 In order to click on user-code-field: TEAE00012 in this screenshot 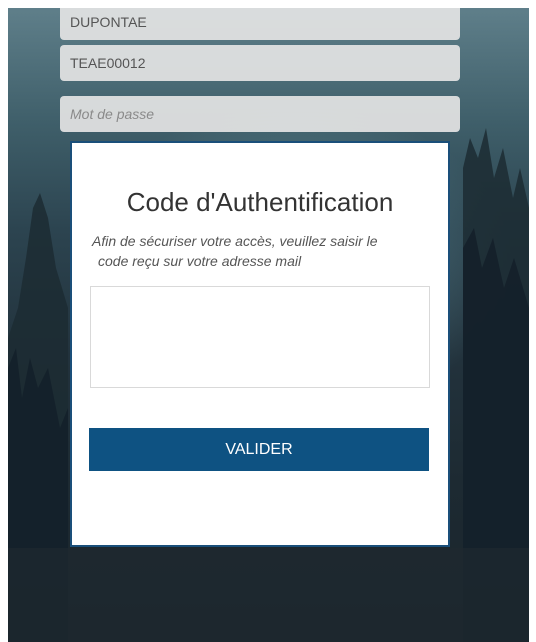, I will do `click(260, 63)`.